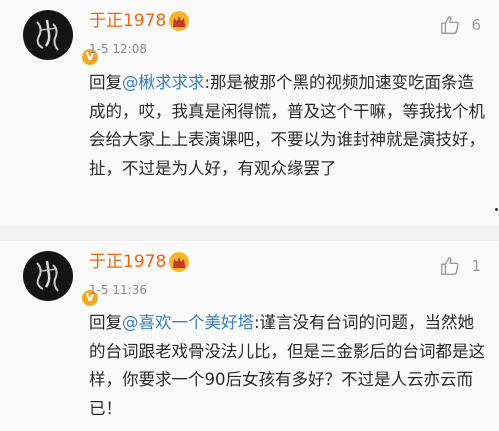 The image size is (499, 431). Describe the element at coordinates (188, 322) in the screenshot. I see `mention-link: @喜欢一个美好塔` at that location.